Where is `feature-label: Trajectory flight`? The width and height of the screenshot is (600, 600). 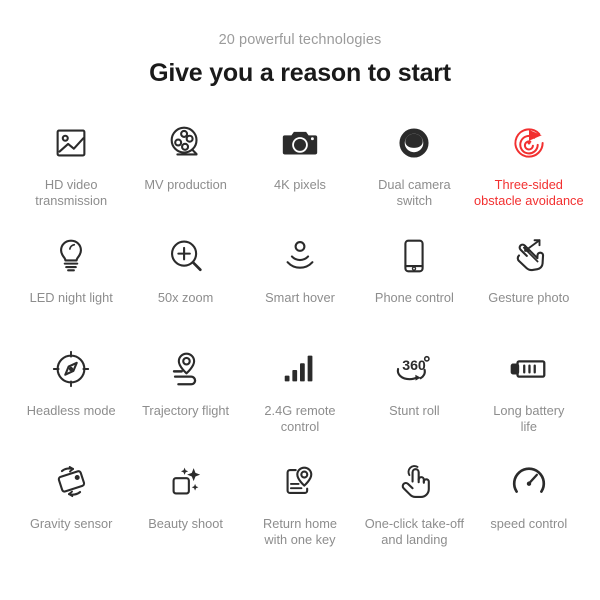
feature-label: Trajectory flight is located at coordinates (186, 410).